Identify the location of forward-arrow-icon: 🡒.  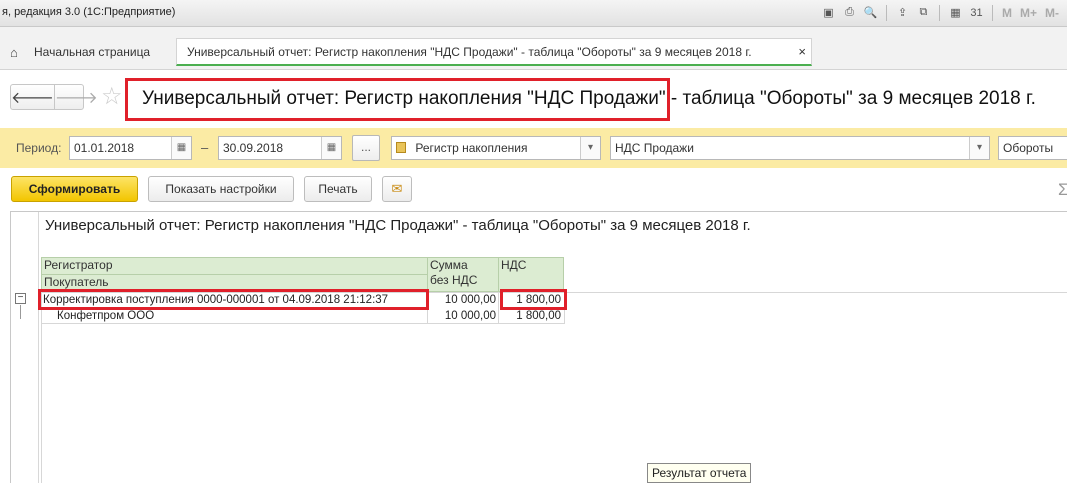
(75, 97).